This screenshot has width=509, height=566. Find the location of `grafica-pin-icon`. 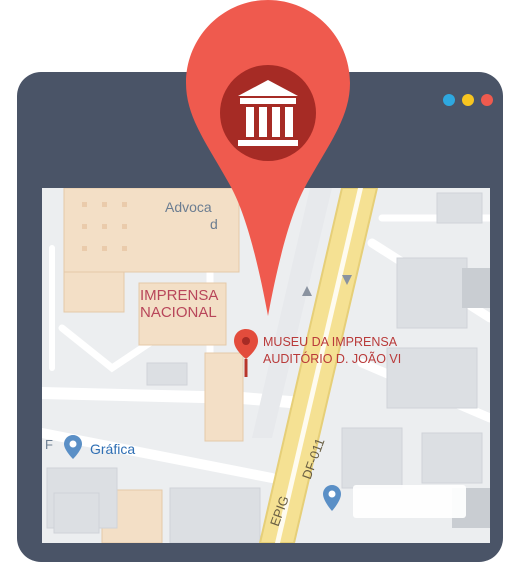

grafica-pin-icon is located at coordinates (73, 447).